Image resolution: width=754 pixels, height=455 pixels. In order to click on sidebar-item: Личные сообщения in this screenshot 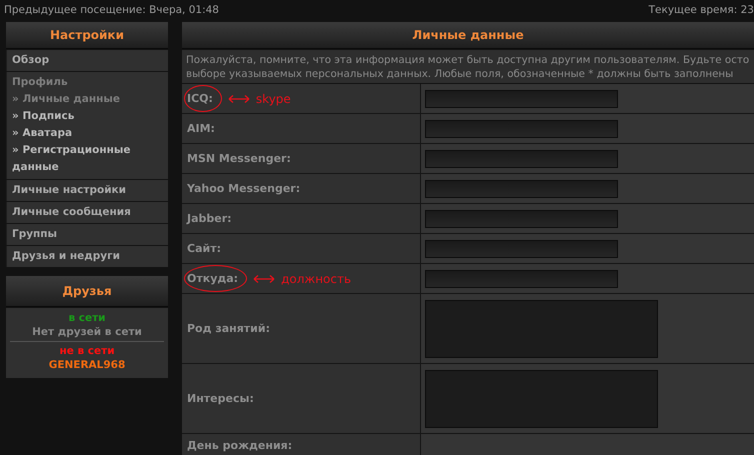, I will do `click(87, 212)`.